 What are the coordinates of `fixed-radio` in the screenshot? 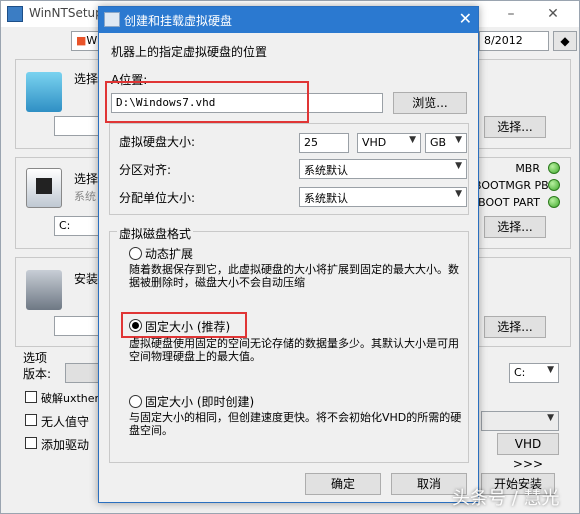 It's located at (135, 325).